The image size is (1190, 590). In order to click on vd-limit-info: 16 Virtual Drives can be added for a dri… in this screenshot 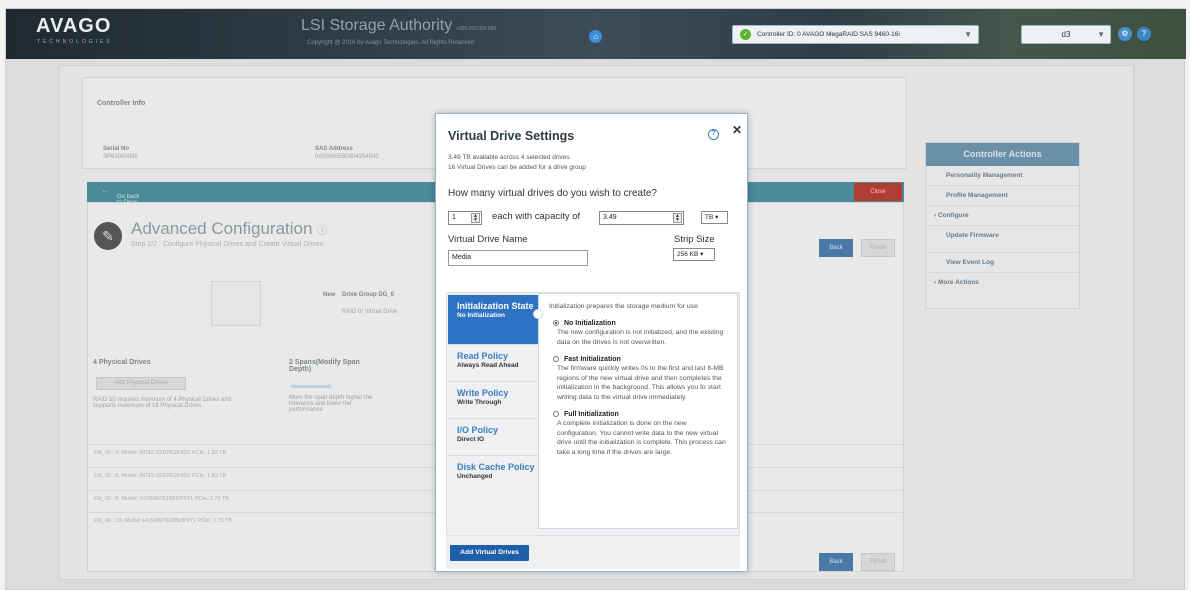, I will do `click(517, 167)`.